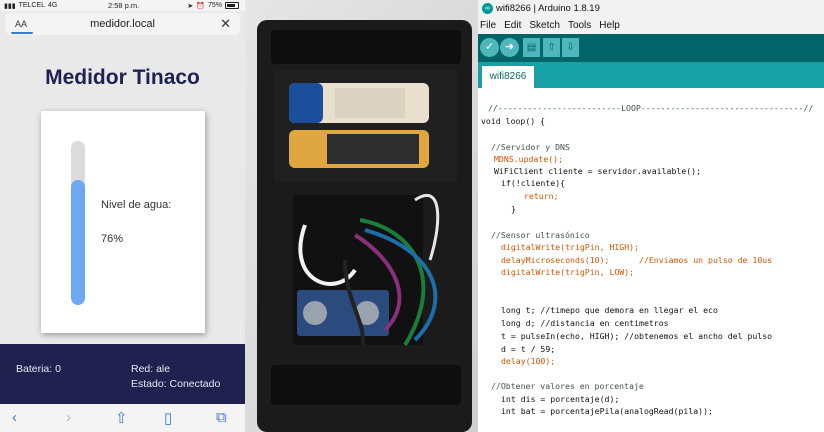 This screenshot has height=432, width=824. I want to click on ide-toolbar: ✓ ➜ ▤ ⇧ ⇩, so click(651, 48).